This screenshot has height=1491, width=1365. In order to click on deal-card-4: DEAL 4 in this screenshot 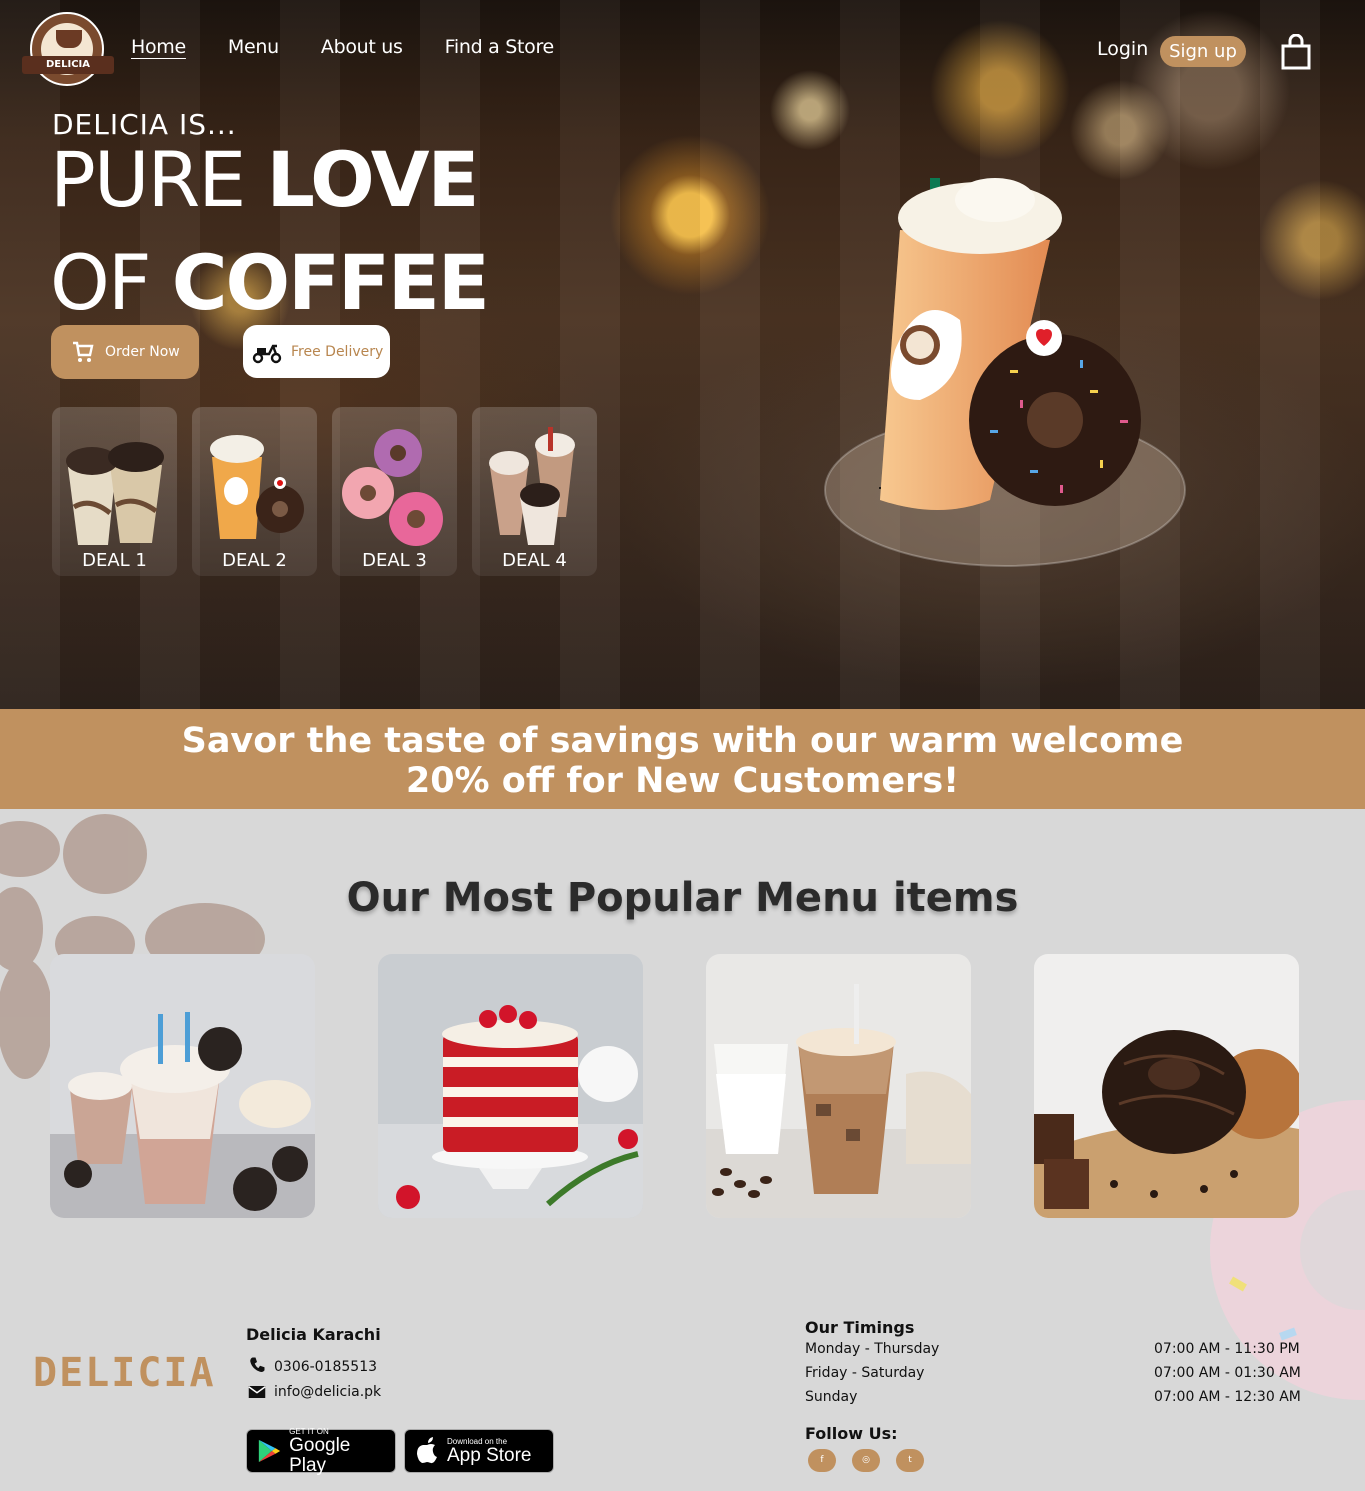, I will do `click(534, 491)`.